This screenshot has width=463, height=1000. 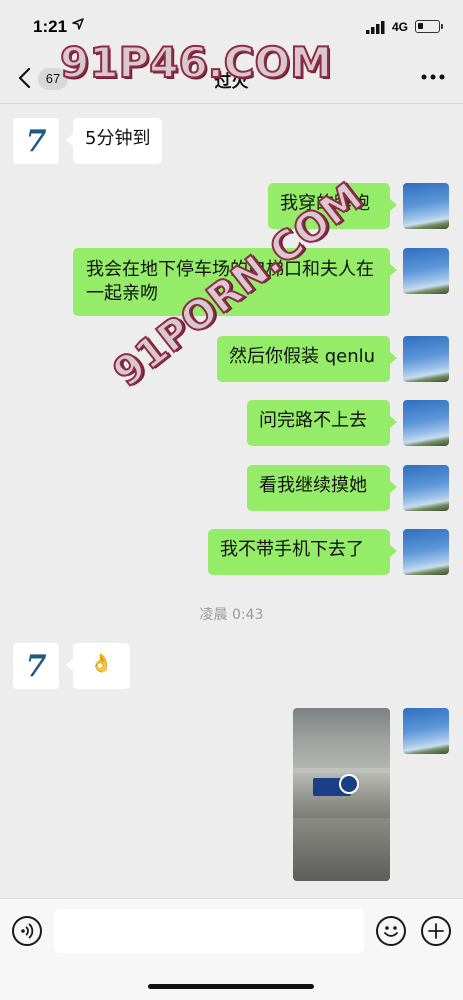 I want to click on input-bar, so click(x=231, y=949).